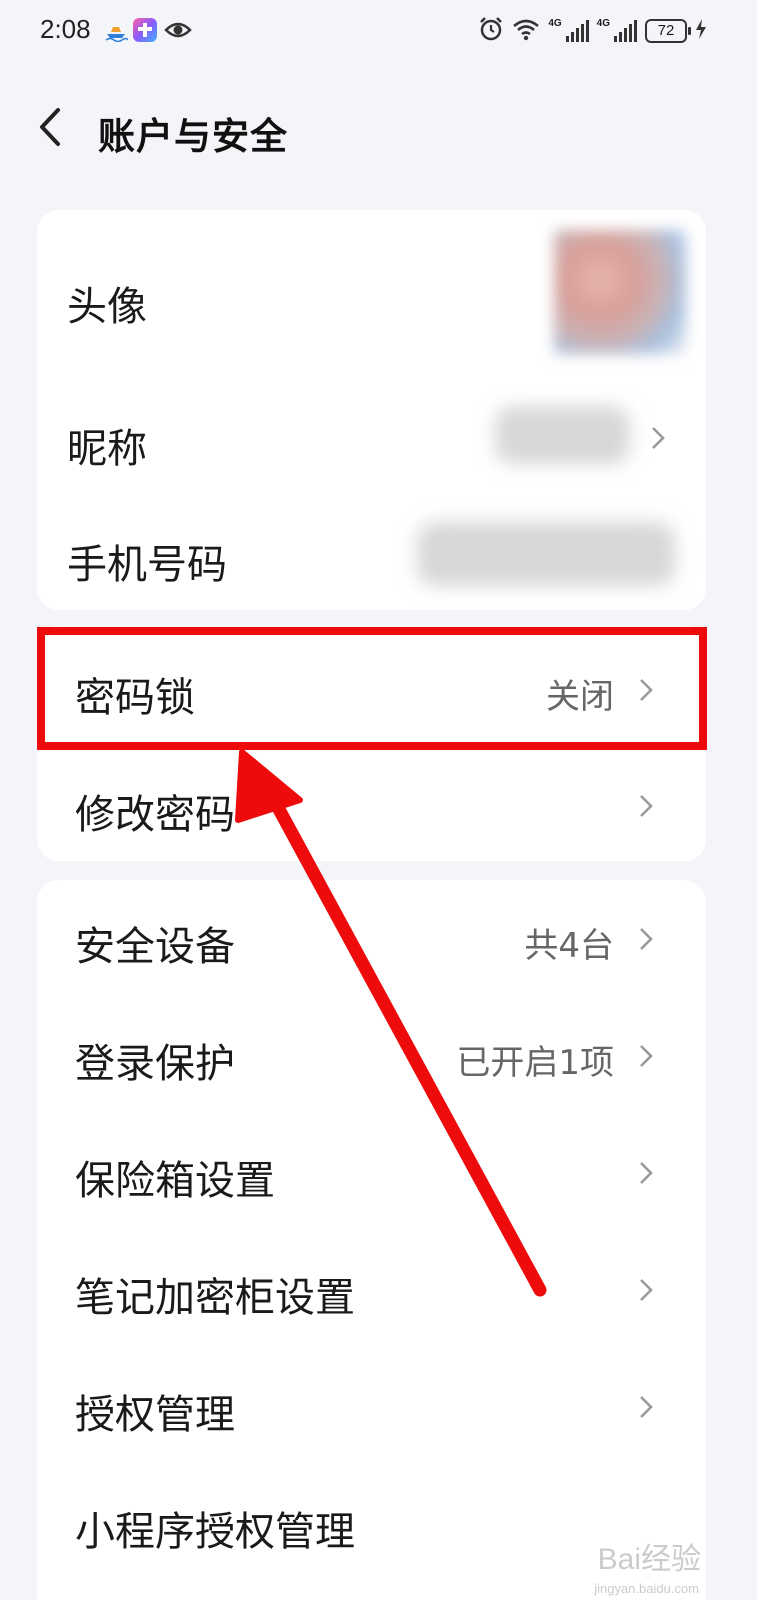 This screenshot has width=757, height=1600. What do you see at coordinates (646, 1588) in the screenshot?
I see `watermark-url: jingyan.baidu.com` at bounding box center [646, 1588].